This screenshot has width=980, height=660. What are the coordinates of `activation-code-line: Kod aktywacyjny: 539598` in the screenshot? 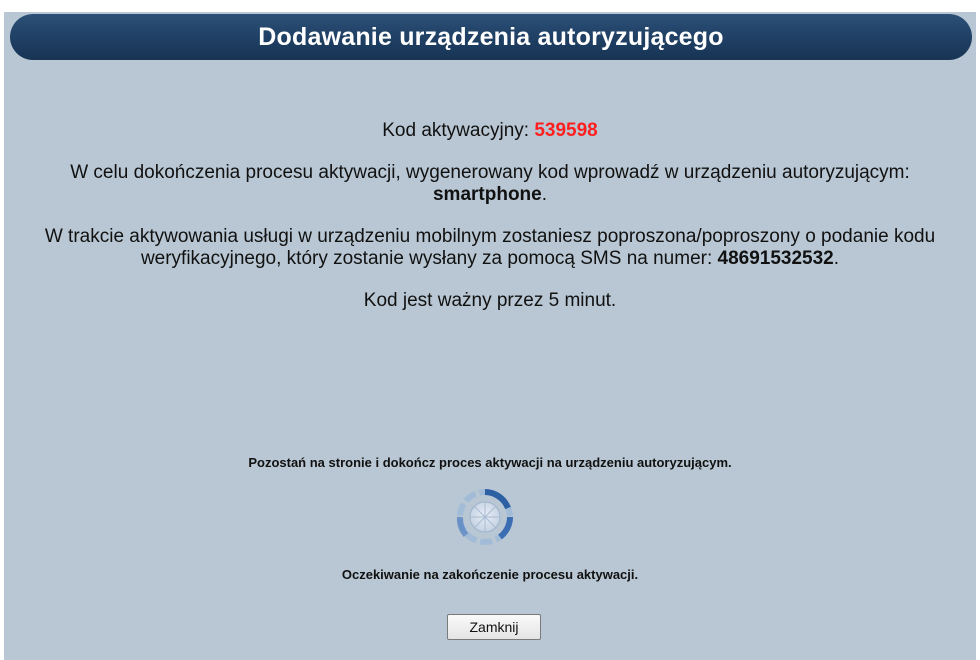 It's located at (490, 131).